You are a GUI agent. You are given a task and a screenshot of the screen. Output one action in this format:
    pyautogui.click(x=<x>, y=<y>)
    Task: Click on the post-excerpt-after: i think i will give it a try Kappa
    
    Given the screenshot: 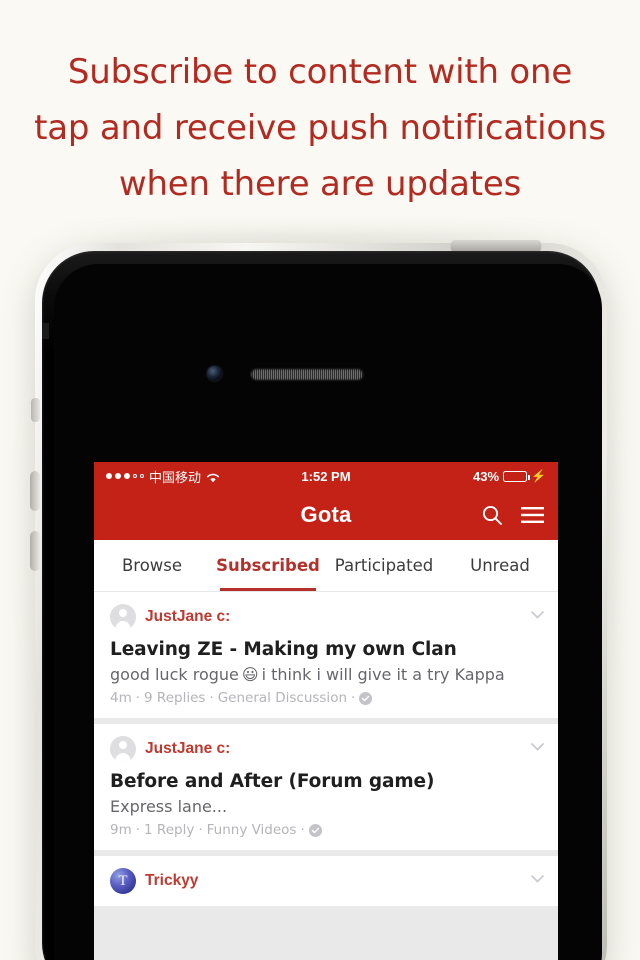 What is the action you would take?
    pyautogui.click(x=383, y=674)
    